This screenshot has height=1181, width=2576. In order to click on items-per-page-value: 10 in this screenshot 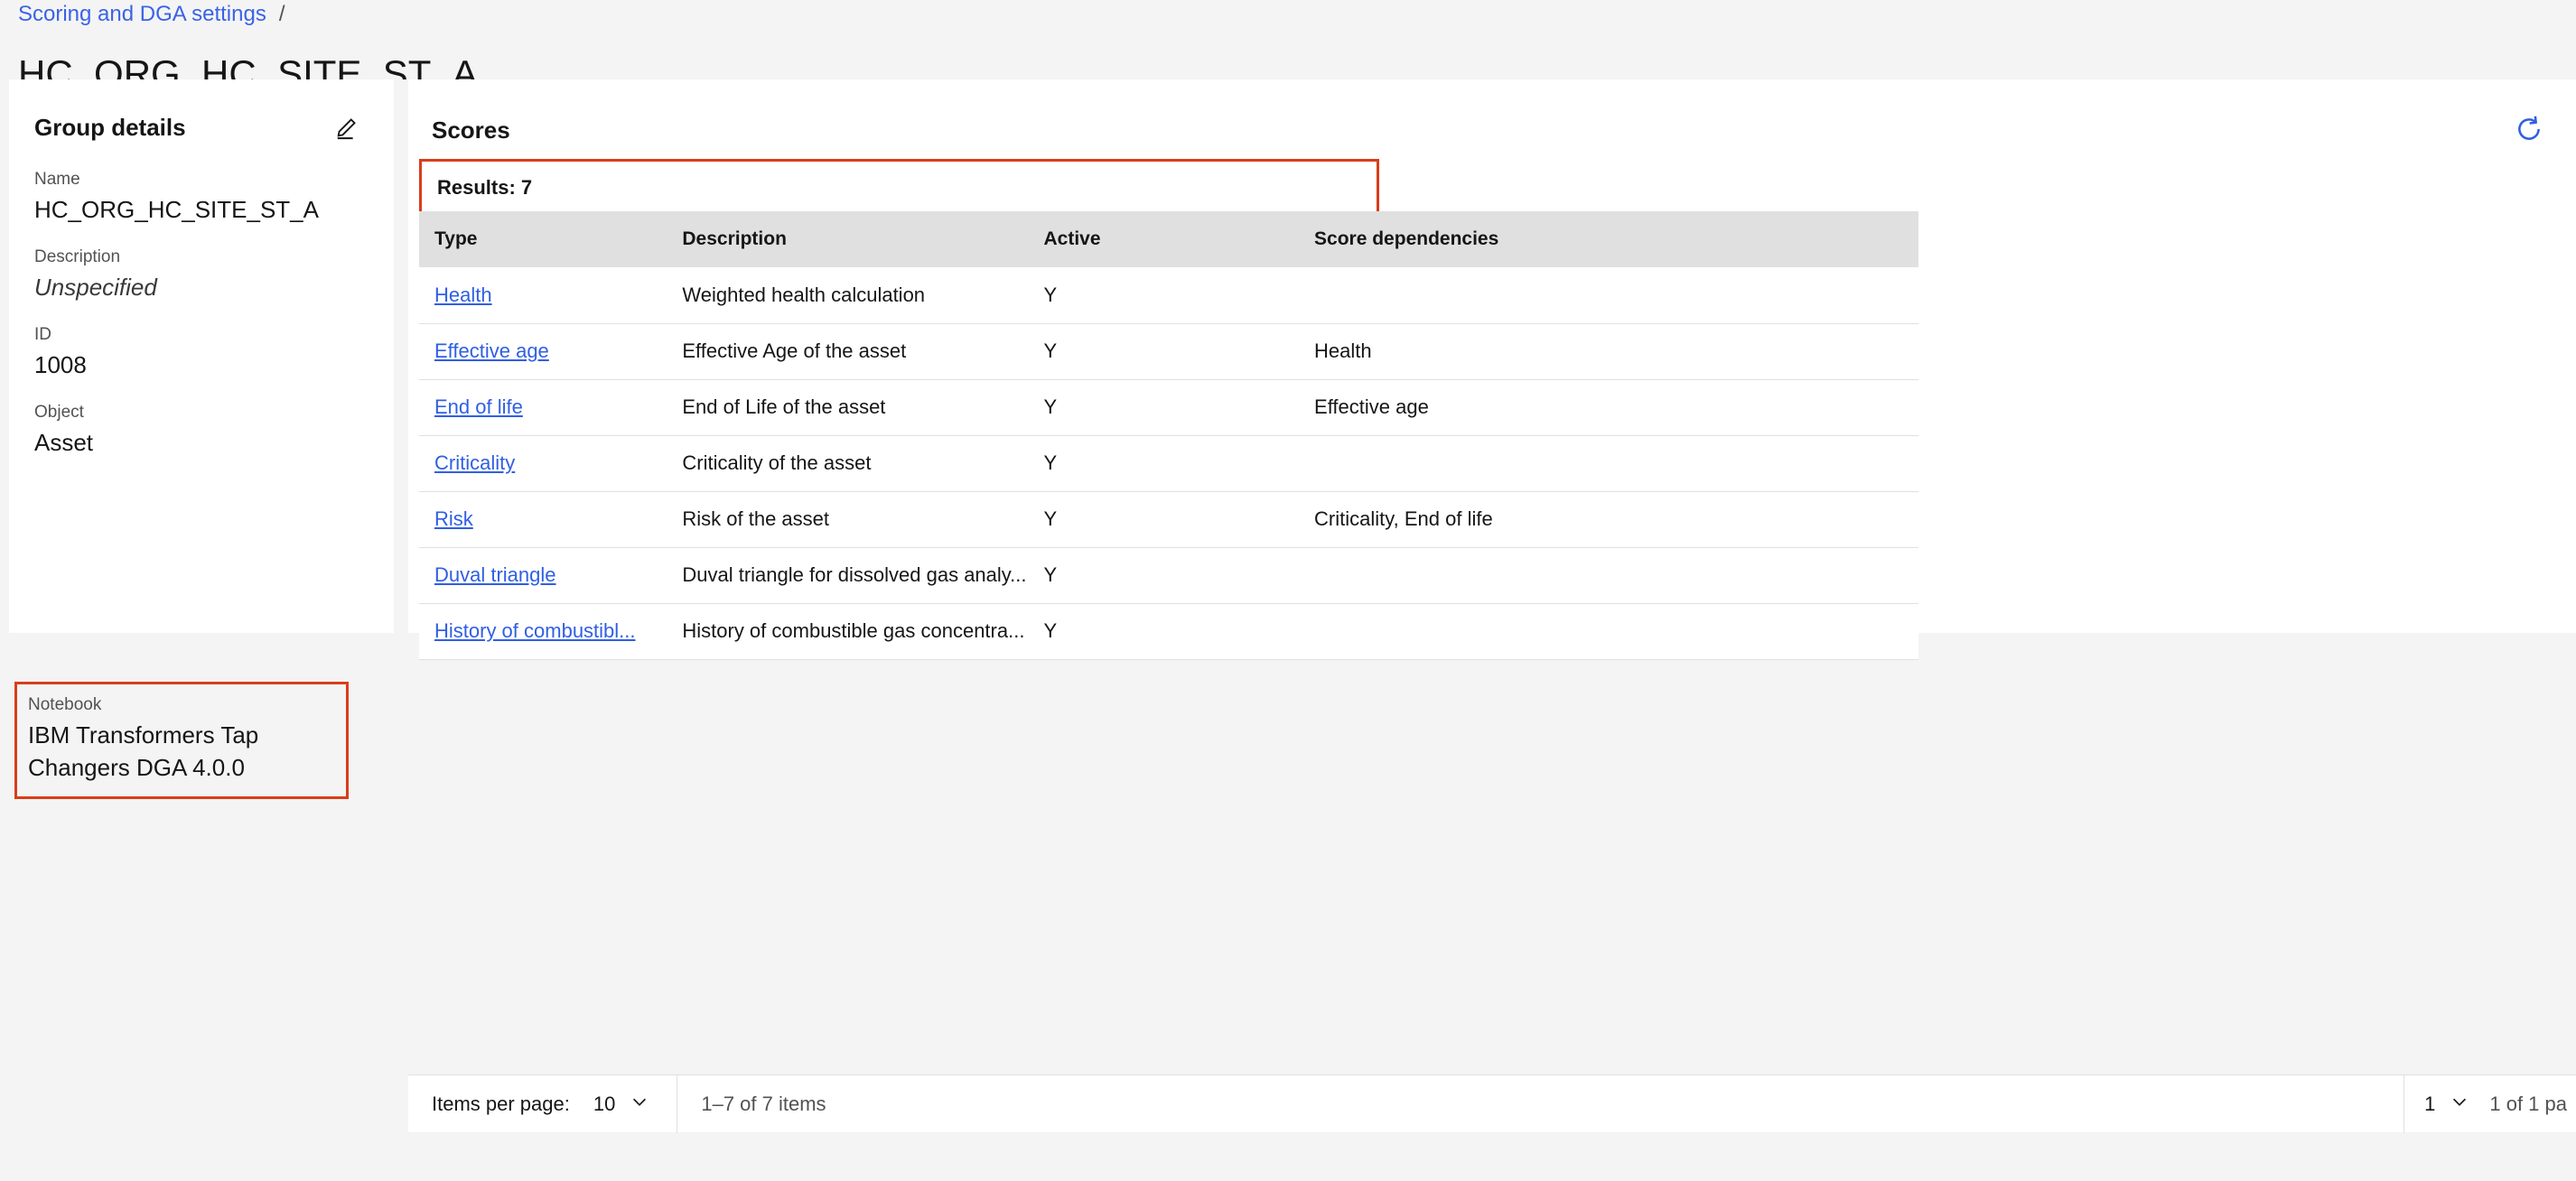, I will do `click(604, 1104)`.